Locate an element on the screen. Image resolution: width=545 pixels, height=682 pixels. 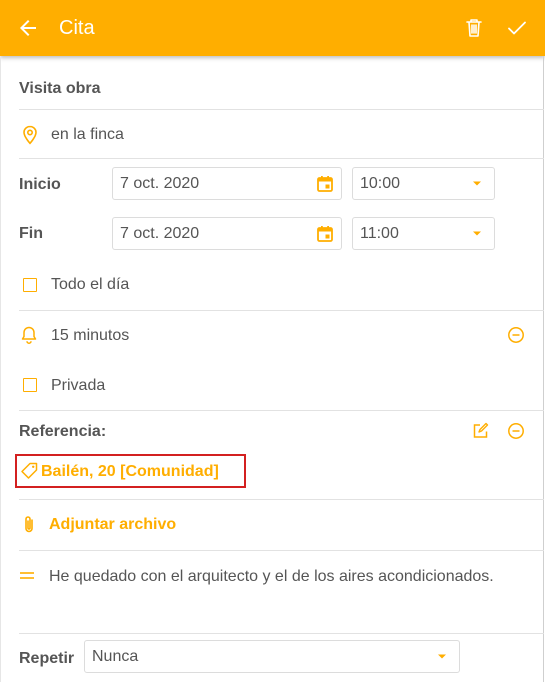
arrow-back-icon is located at coordinates (28, 28).